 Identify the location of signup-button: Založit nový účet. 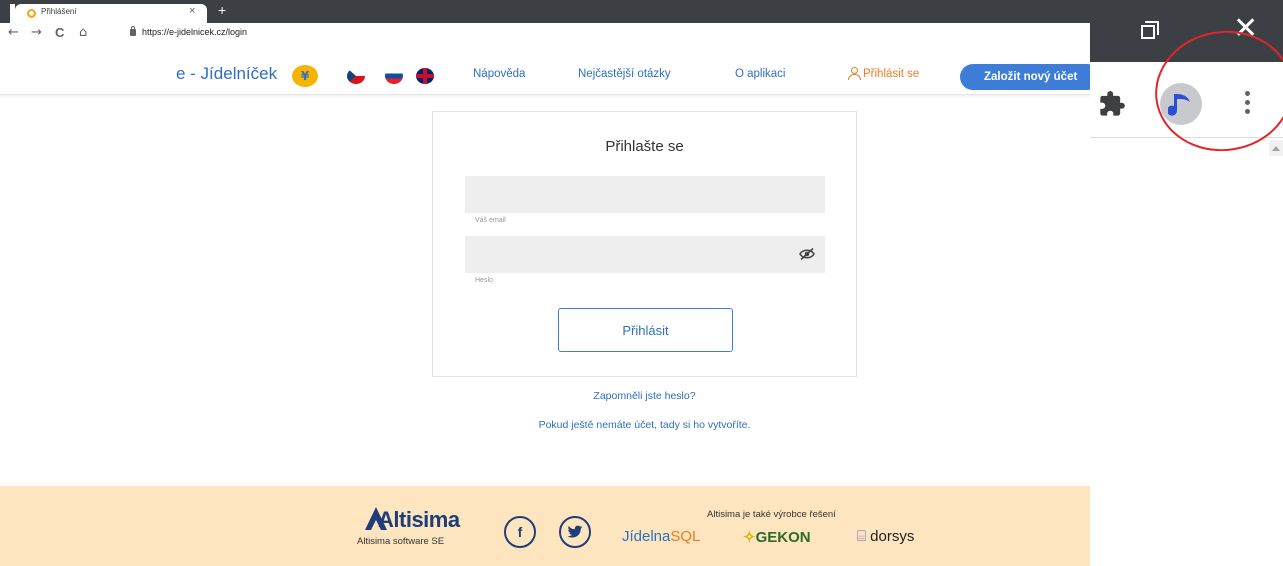
(1030, 77).